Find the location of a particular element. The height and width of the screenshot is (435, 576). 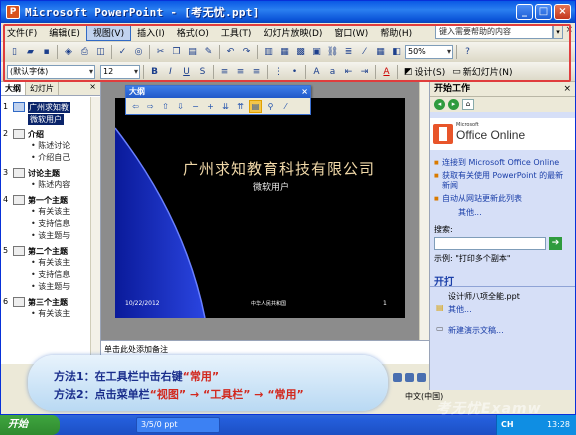

slide-subtitle-text: 微软用户 is located at coordinates (271, 186).